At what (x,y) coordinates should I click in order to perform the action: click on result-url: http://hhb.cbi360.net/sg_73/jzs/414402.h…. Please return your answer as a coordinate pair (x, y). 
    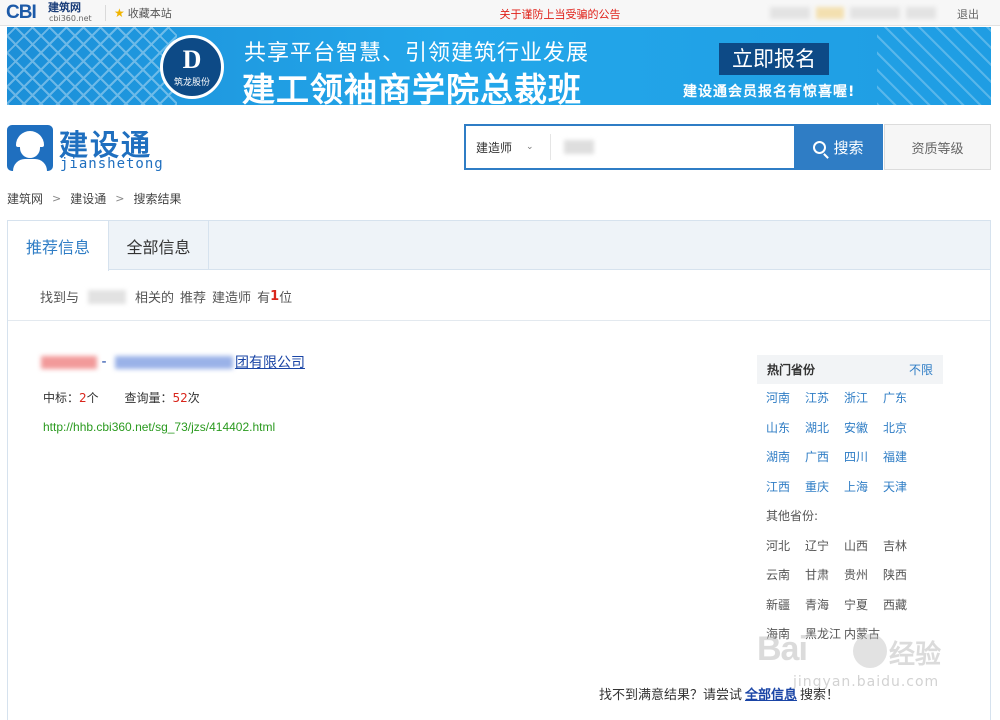
    Looking at the image, I should click on (159, 427).